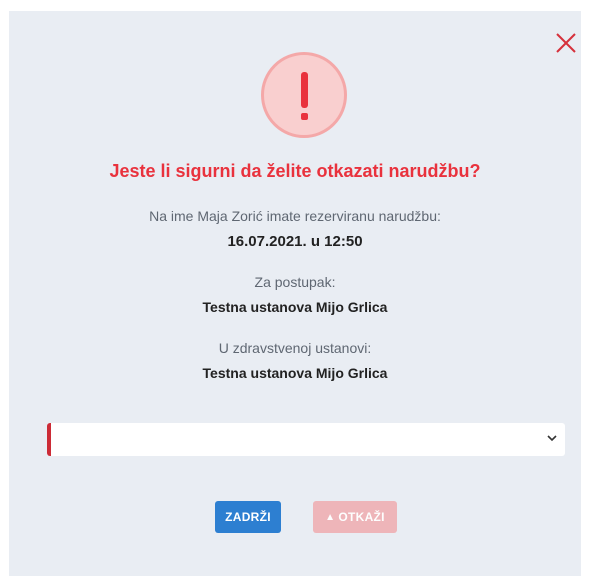  What do you see at coordinates (552, 438) in the screenshot?
I see `chevron-down-icon` at bounding box center [552, 438].